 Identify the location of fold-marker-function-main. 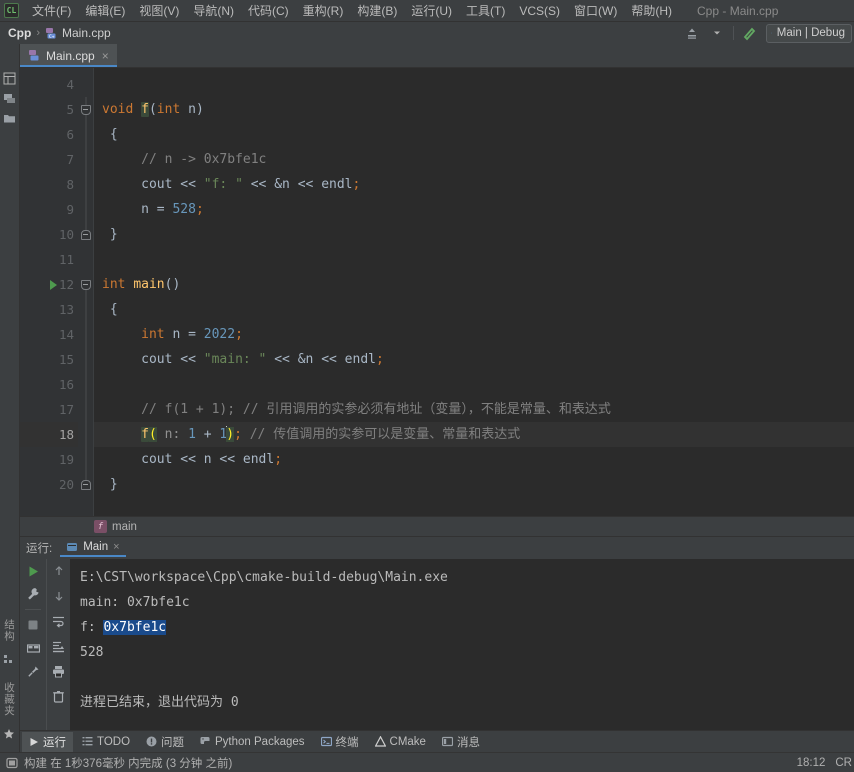
(85, 284).